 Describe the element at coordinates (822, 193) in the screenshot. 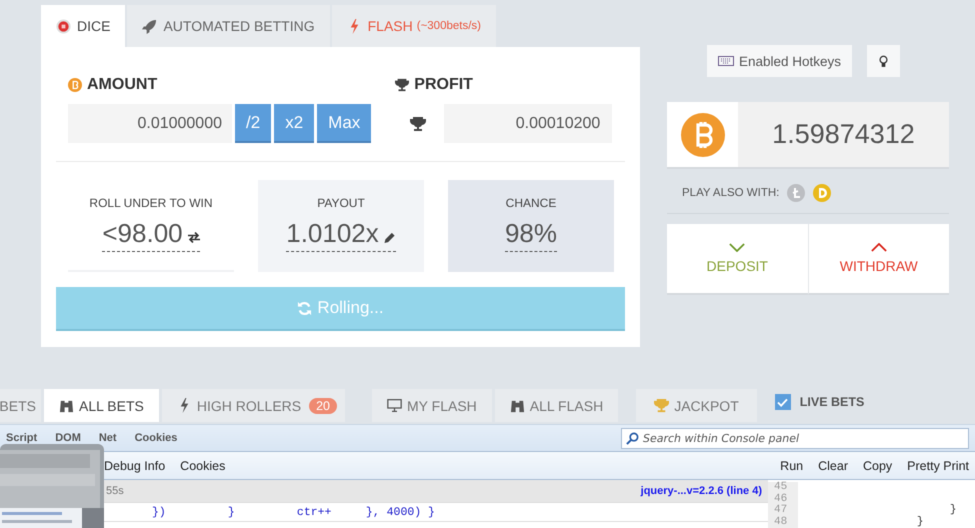

I see `dogecoin-icon` at that location.